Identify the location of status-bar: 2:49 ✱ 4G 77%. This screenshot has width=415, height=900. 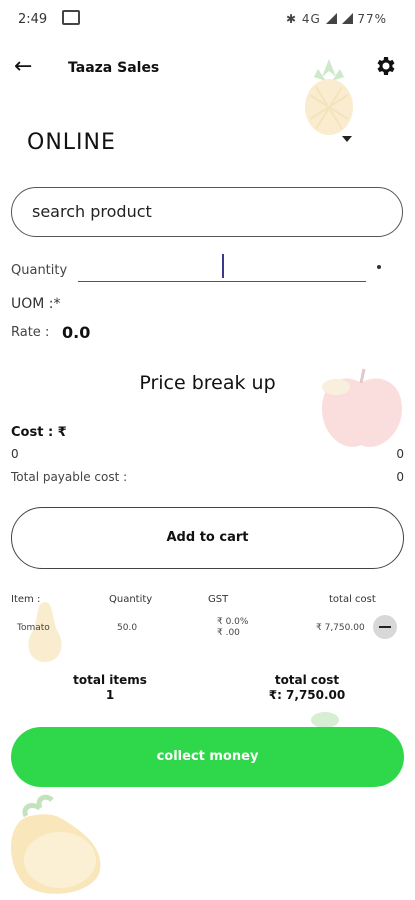
(207, 20).